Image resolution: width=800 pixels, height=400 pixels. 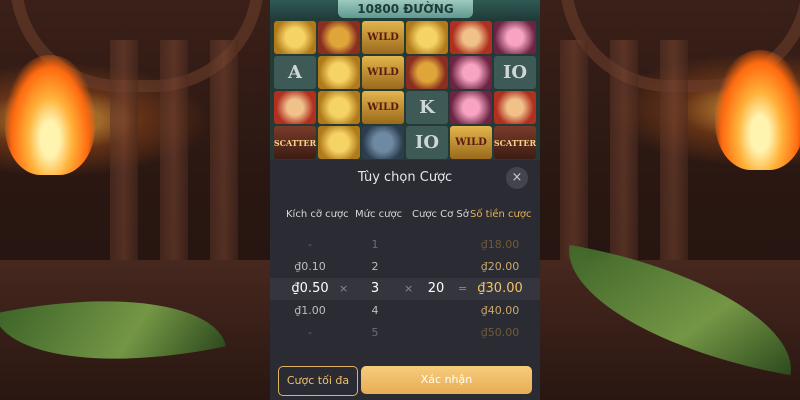 What do you see at coordinates (405, 267) in the screenshot?
I see `bet-row: ₫0.10 2 ₫20.00` at bounding box center [405, 267].